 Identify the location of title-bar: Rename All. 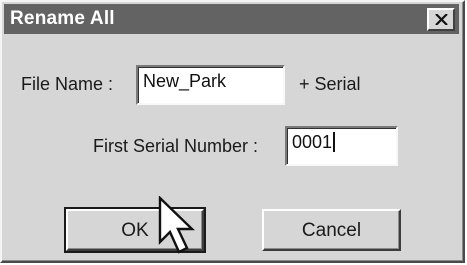
(231, 19).